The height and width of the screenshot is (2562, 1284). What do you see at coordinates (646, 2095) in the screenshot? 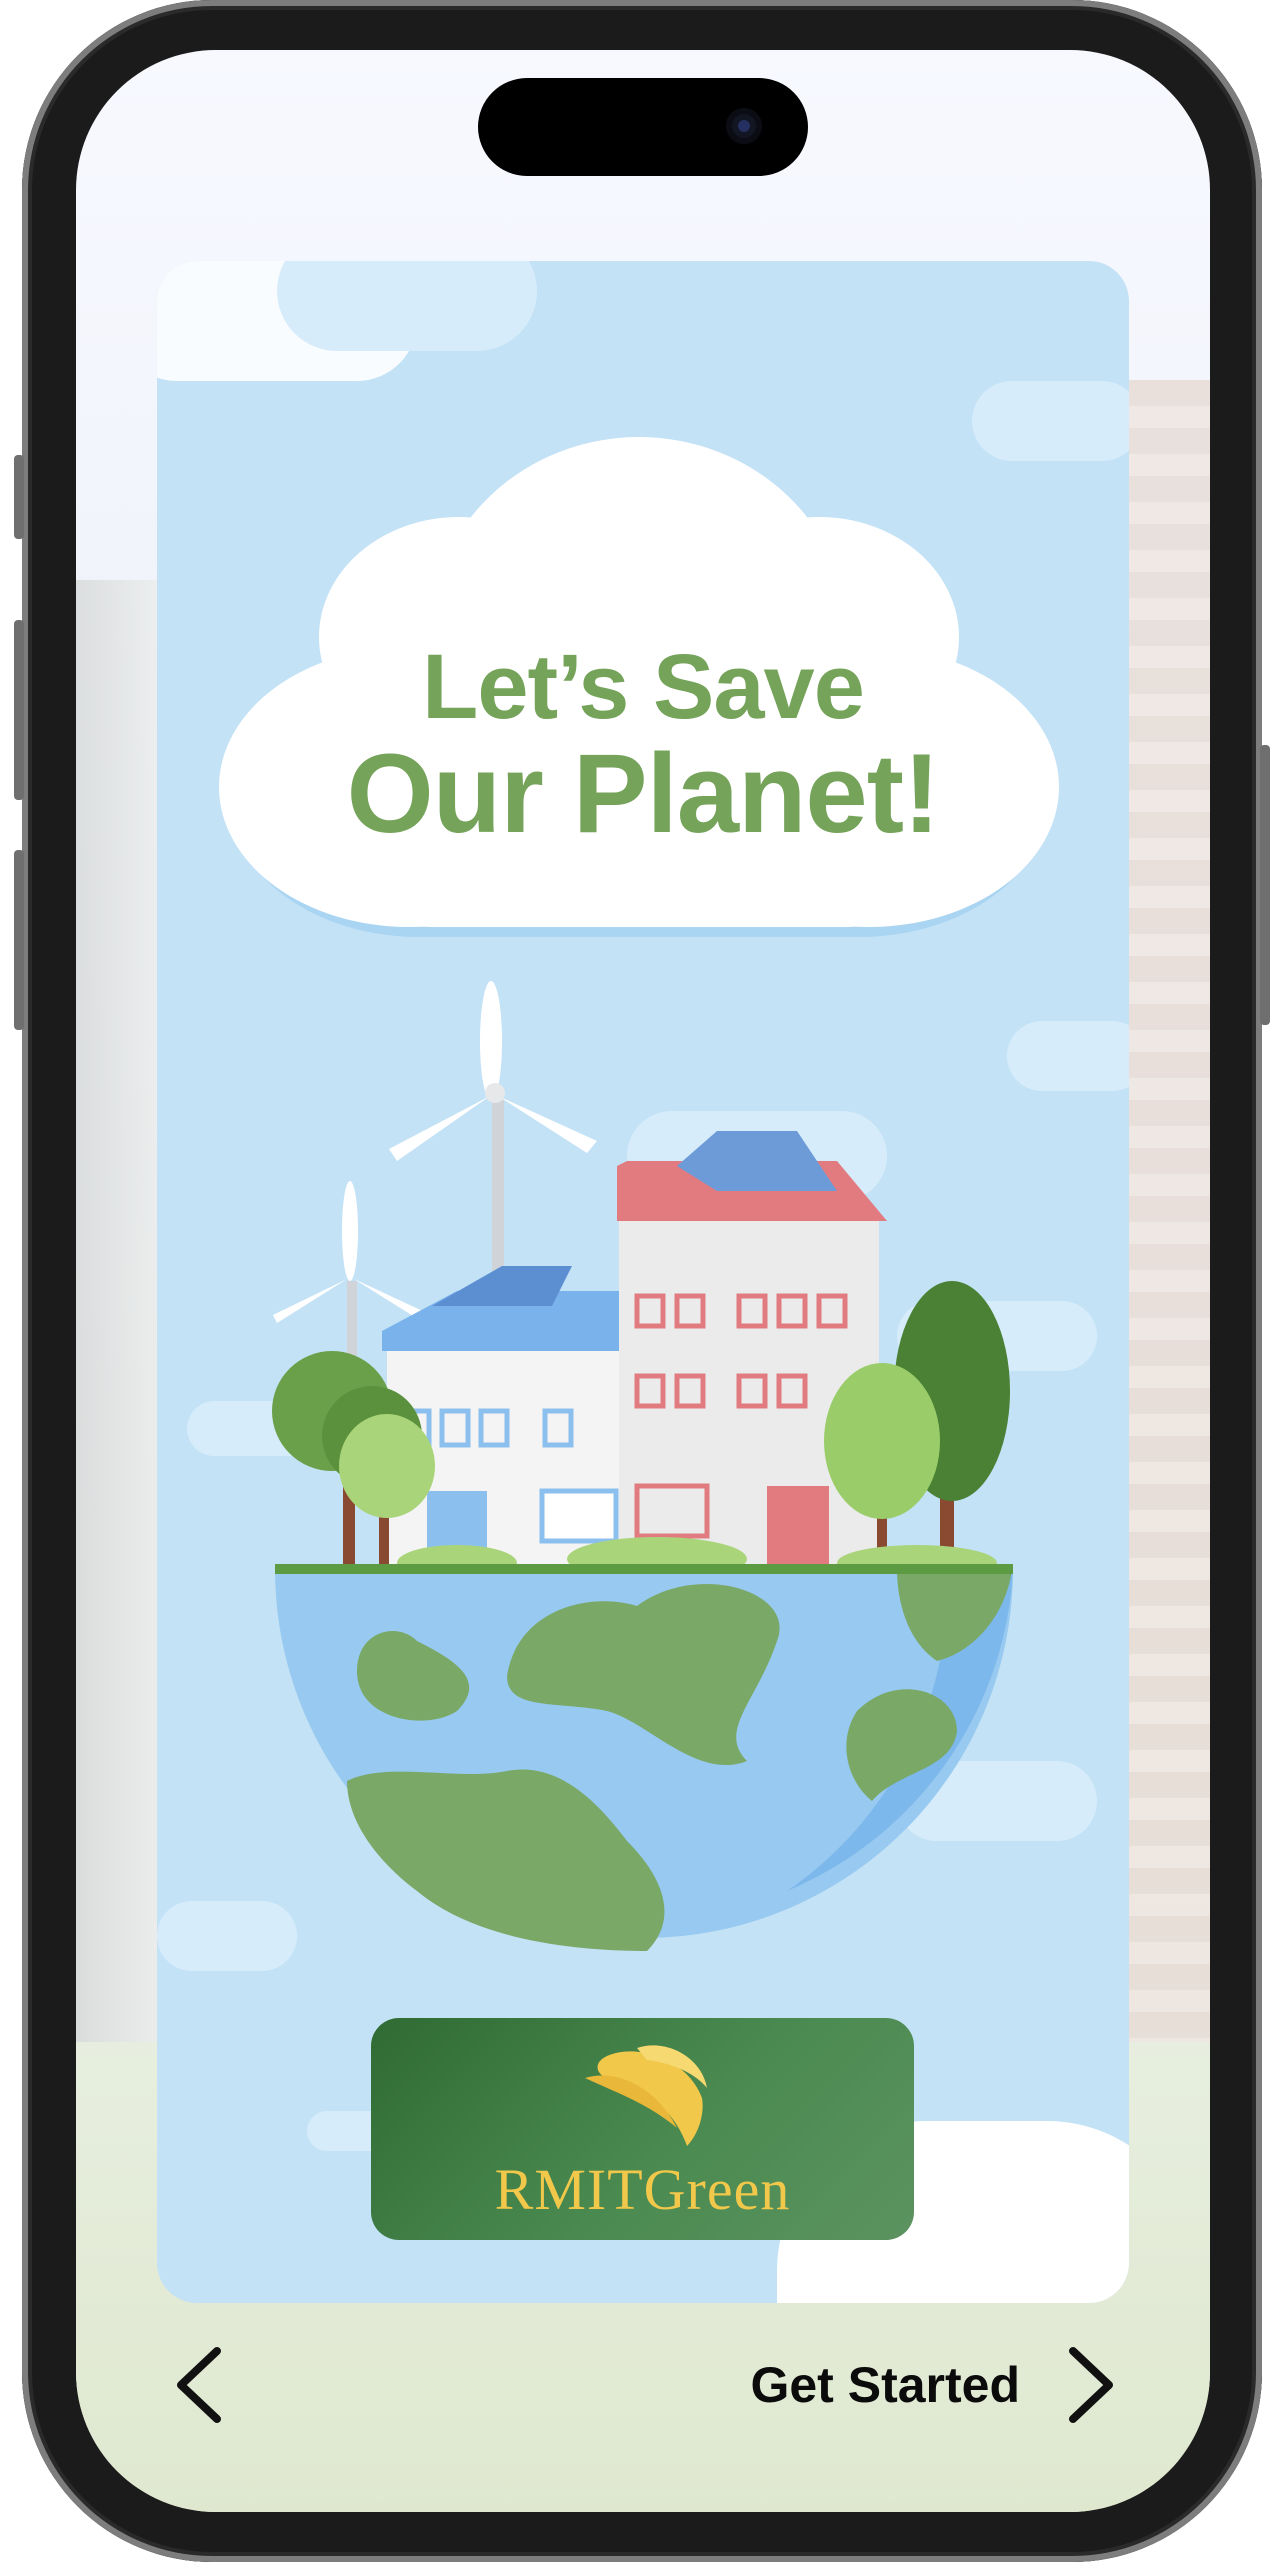
I see `leaf-icon` at bounding box center [646, 2095].